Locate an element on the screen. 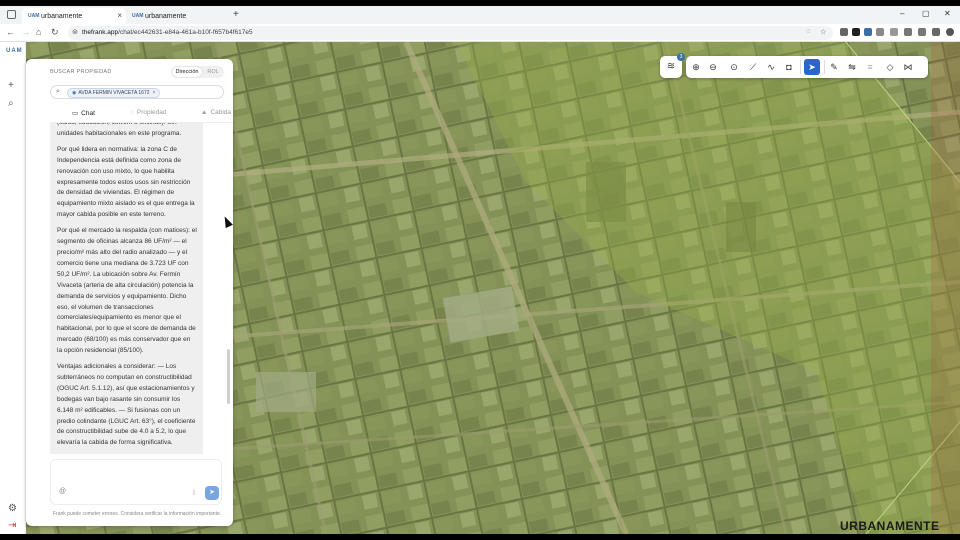  toggle-direccion: Dirección is located at coordinates (187, 72).